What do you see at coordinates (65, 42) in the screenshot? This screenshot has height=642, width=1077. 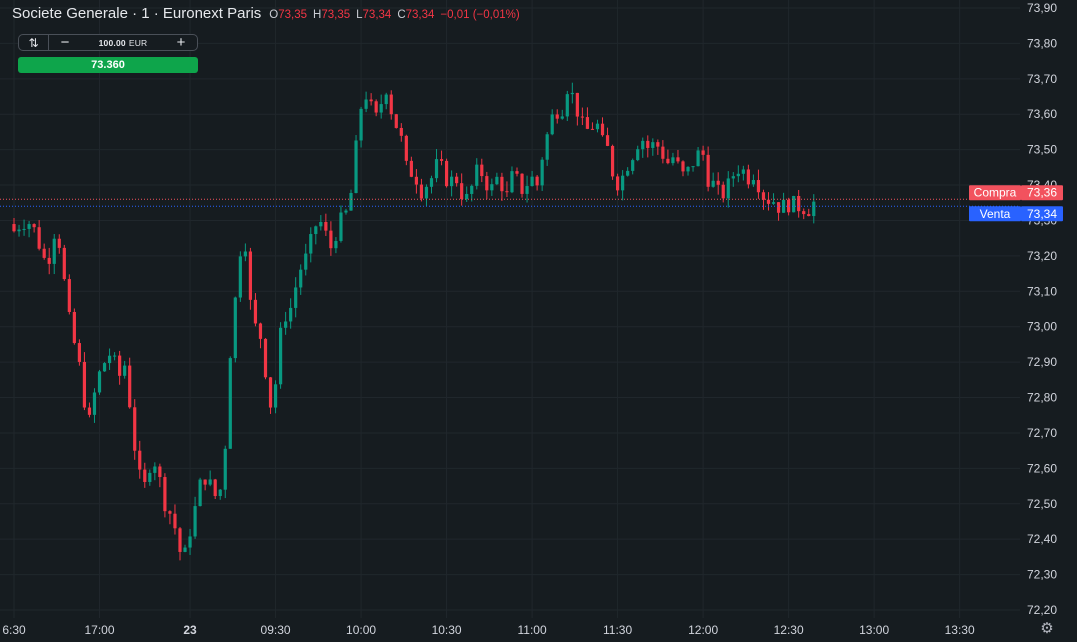 I see `decrease-quantity-button: −` at bounding box center [65, 42].